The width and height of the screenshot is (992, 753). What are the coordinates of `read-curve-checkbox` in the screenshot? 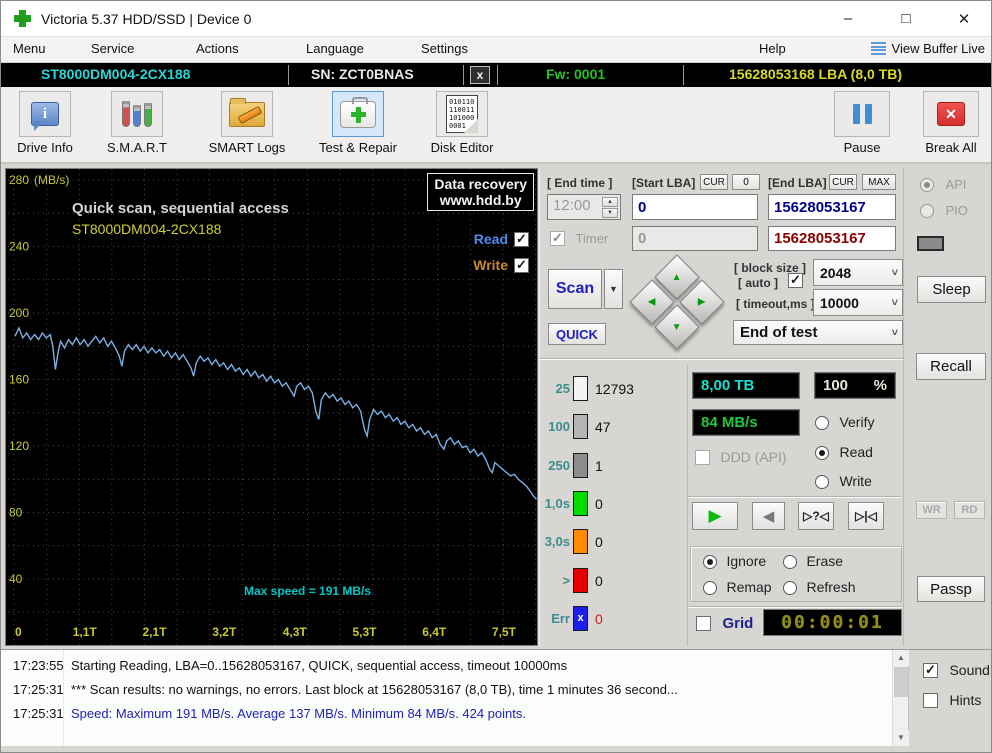 It's located at (521, 239).